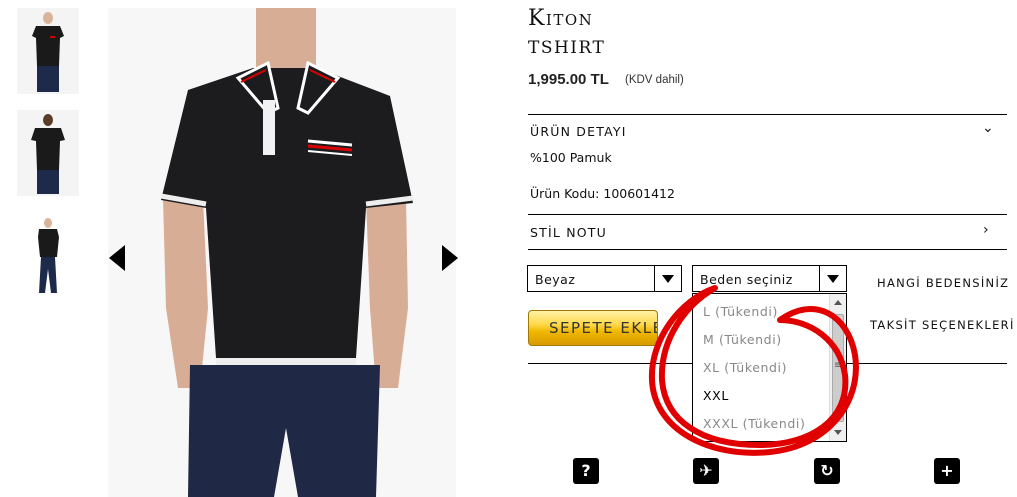 The image size is (1017, 497). What do you see at coordinates (604, 278) in the screenshot?
I see `color-select: Beyaz` at bounding box center [604, 278].